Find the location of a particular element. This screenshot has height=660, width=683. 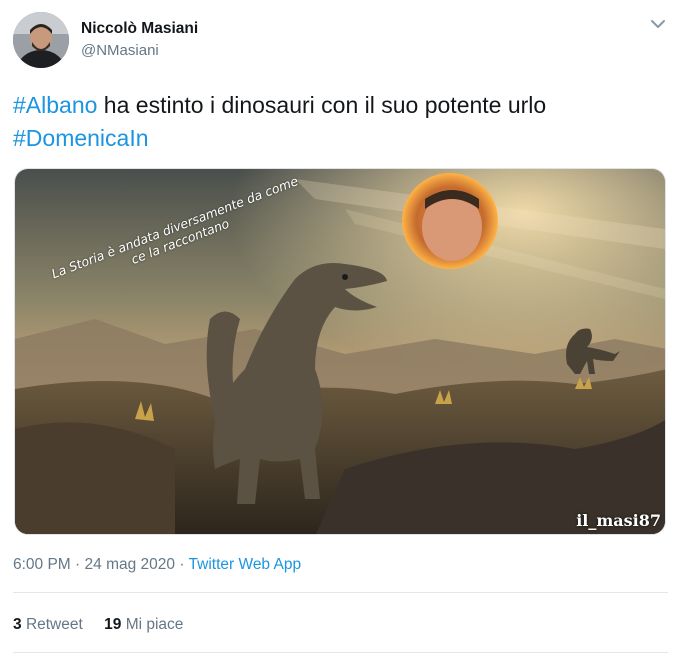

like-label: Mi piace is located at coordinates (154, 624).